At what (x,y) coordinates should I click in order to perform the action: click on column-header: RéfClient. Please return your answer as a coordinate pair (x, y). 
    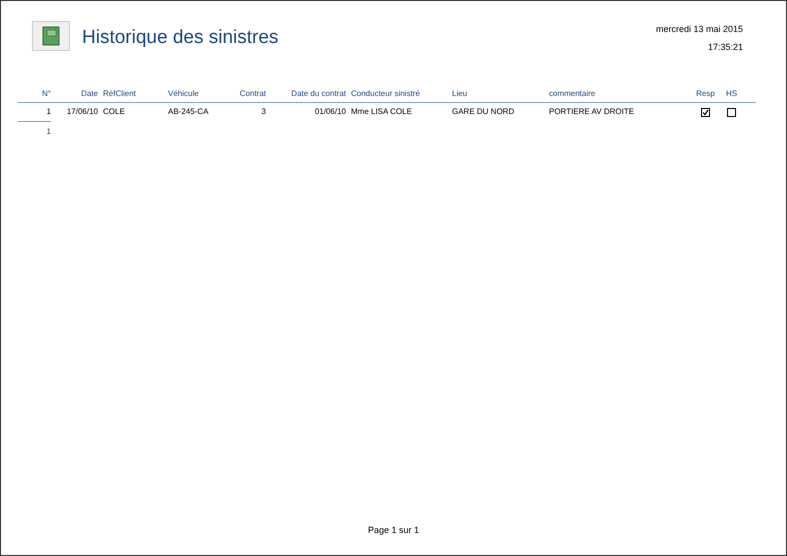
    Looking at the image, I should click on (119, 94).